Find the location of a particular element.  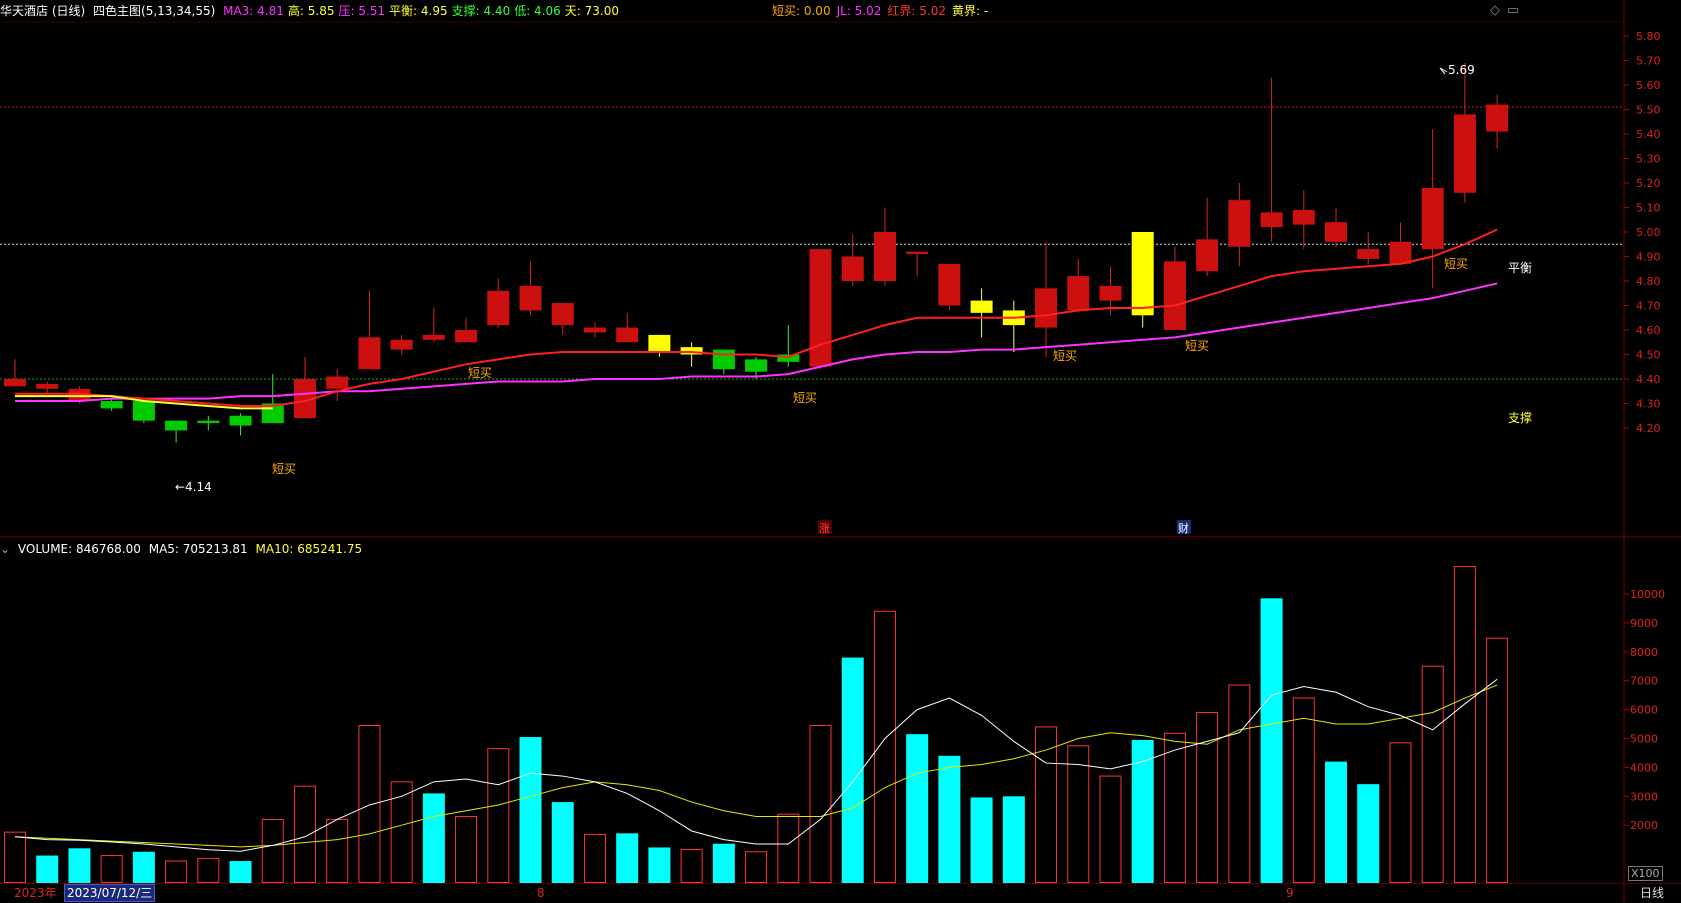

collapse-icon: ⌄ is located at coordinates (5, 549).